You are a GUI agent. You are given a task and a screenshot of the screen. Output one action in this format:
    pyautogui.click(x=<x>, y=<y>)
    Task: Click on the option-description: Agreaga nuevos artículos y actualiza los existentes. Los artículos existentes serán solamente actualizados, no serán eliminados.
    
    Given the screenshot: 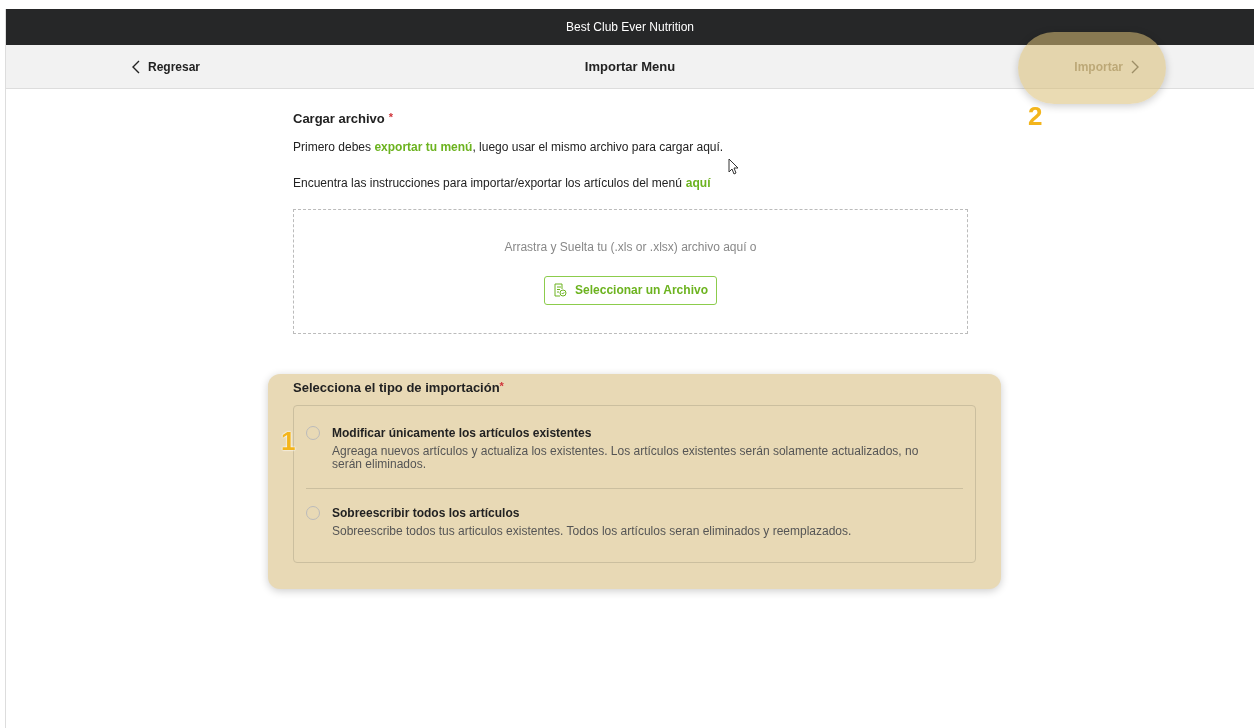 What is the action you would take?
    pyautogui.click(x=626, y=458)
    